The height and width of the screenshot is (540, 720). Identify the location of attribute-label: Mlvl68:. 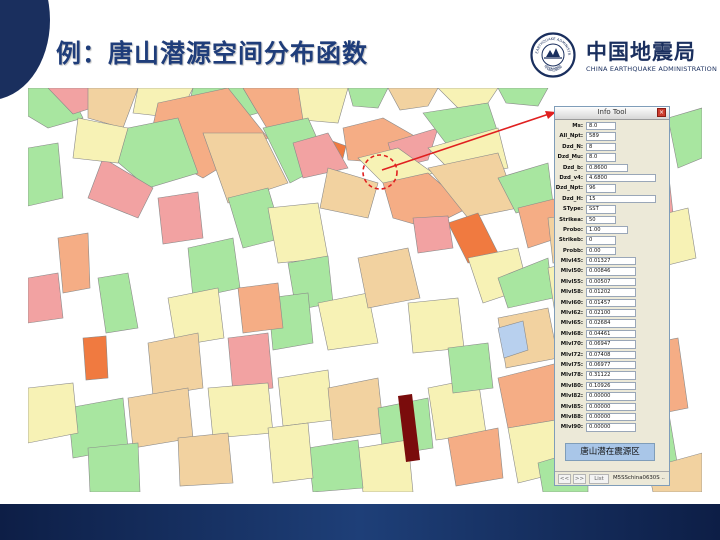
(571, 333).